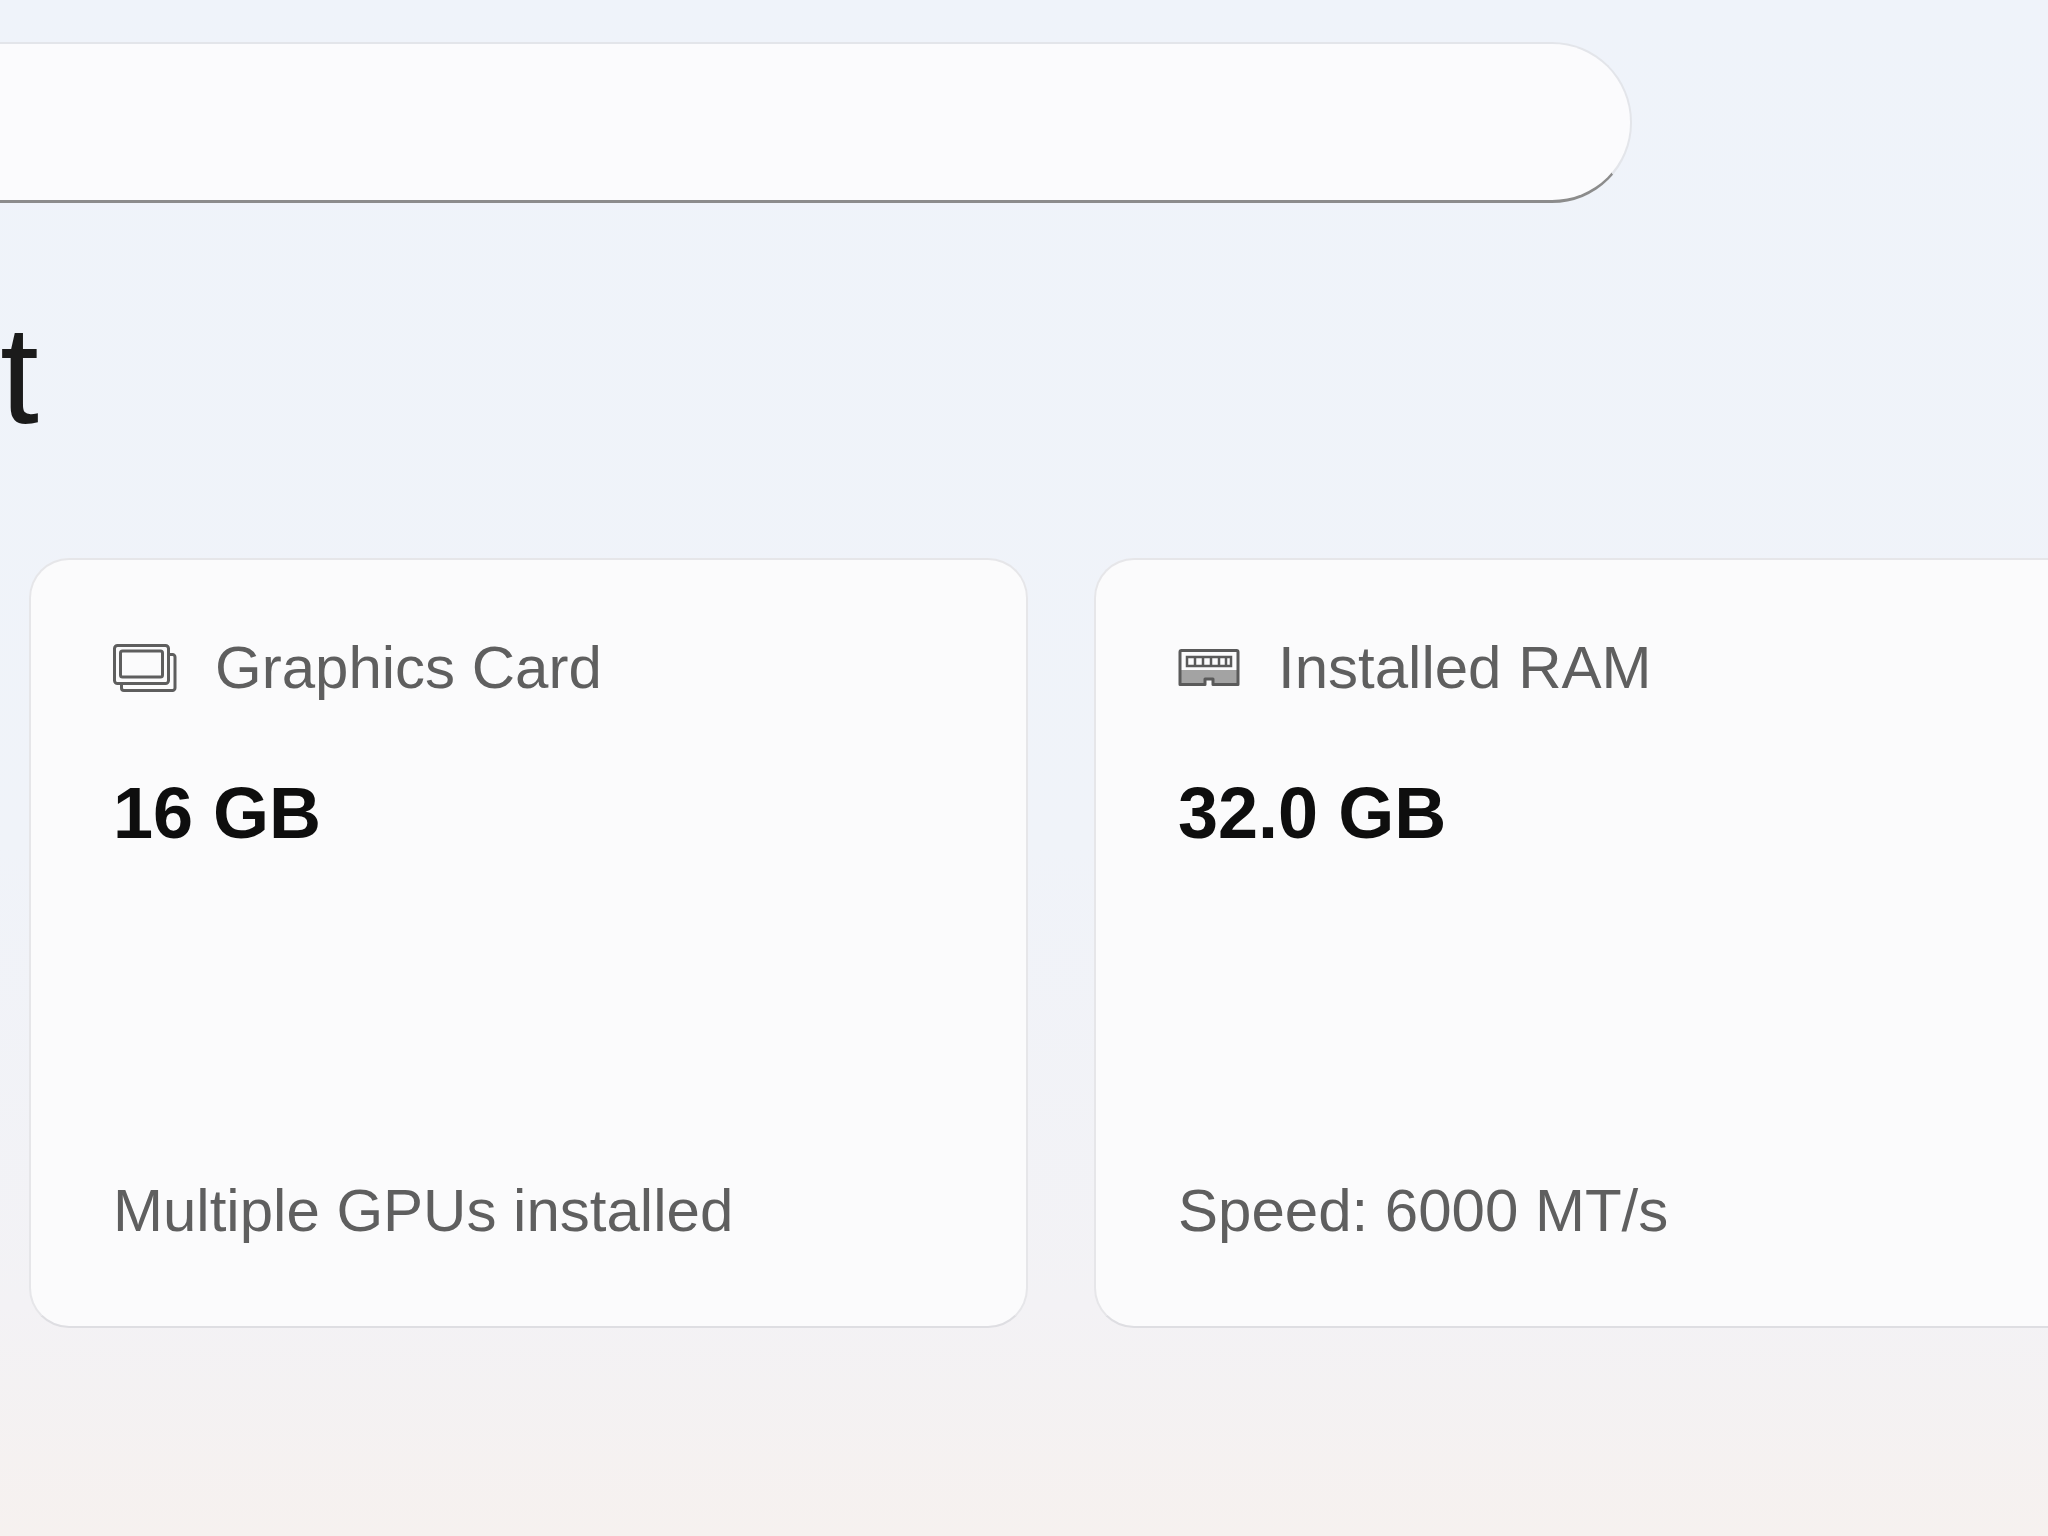  What do you see at coordinates (1209, 668) in the screenshot?
I see `memory-module-icon` at bounding box center [1209, 668].